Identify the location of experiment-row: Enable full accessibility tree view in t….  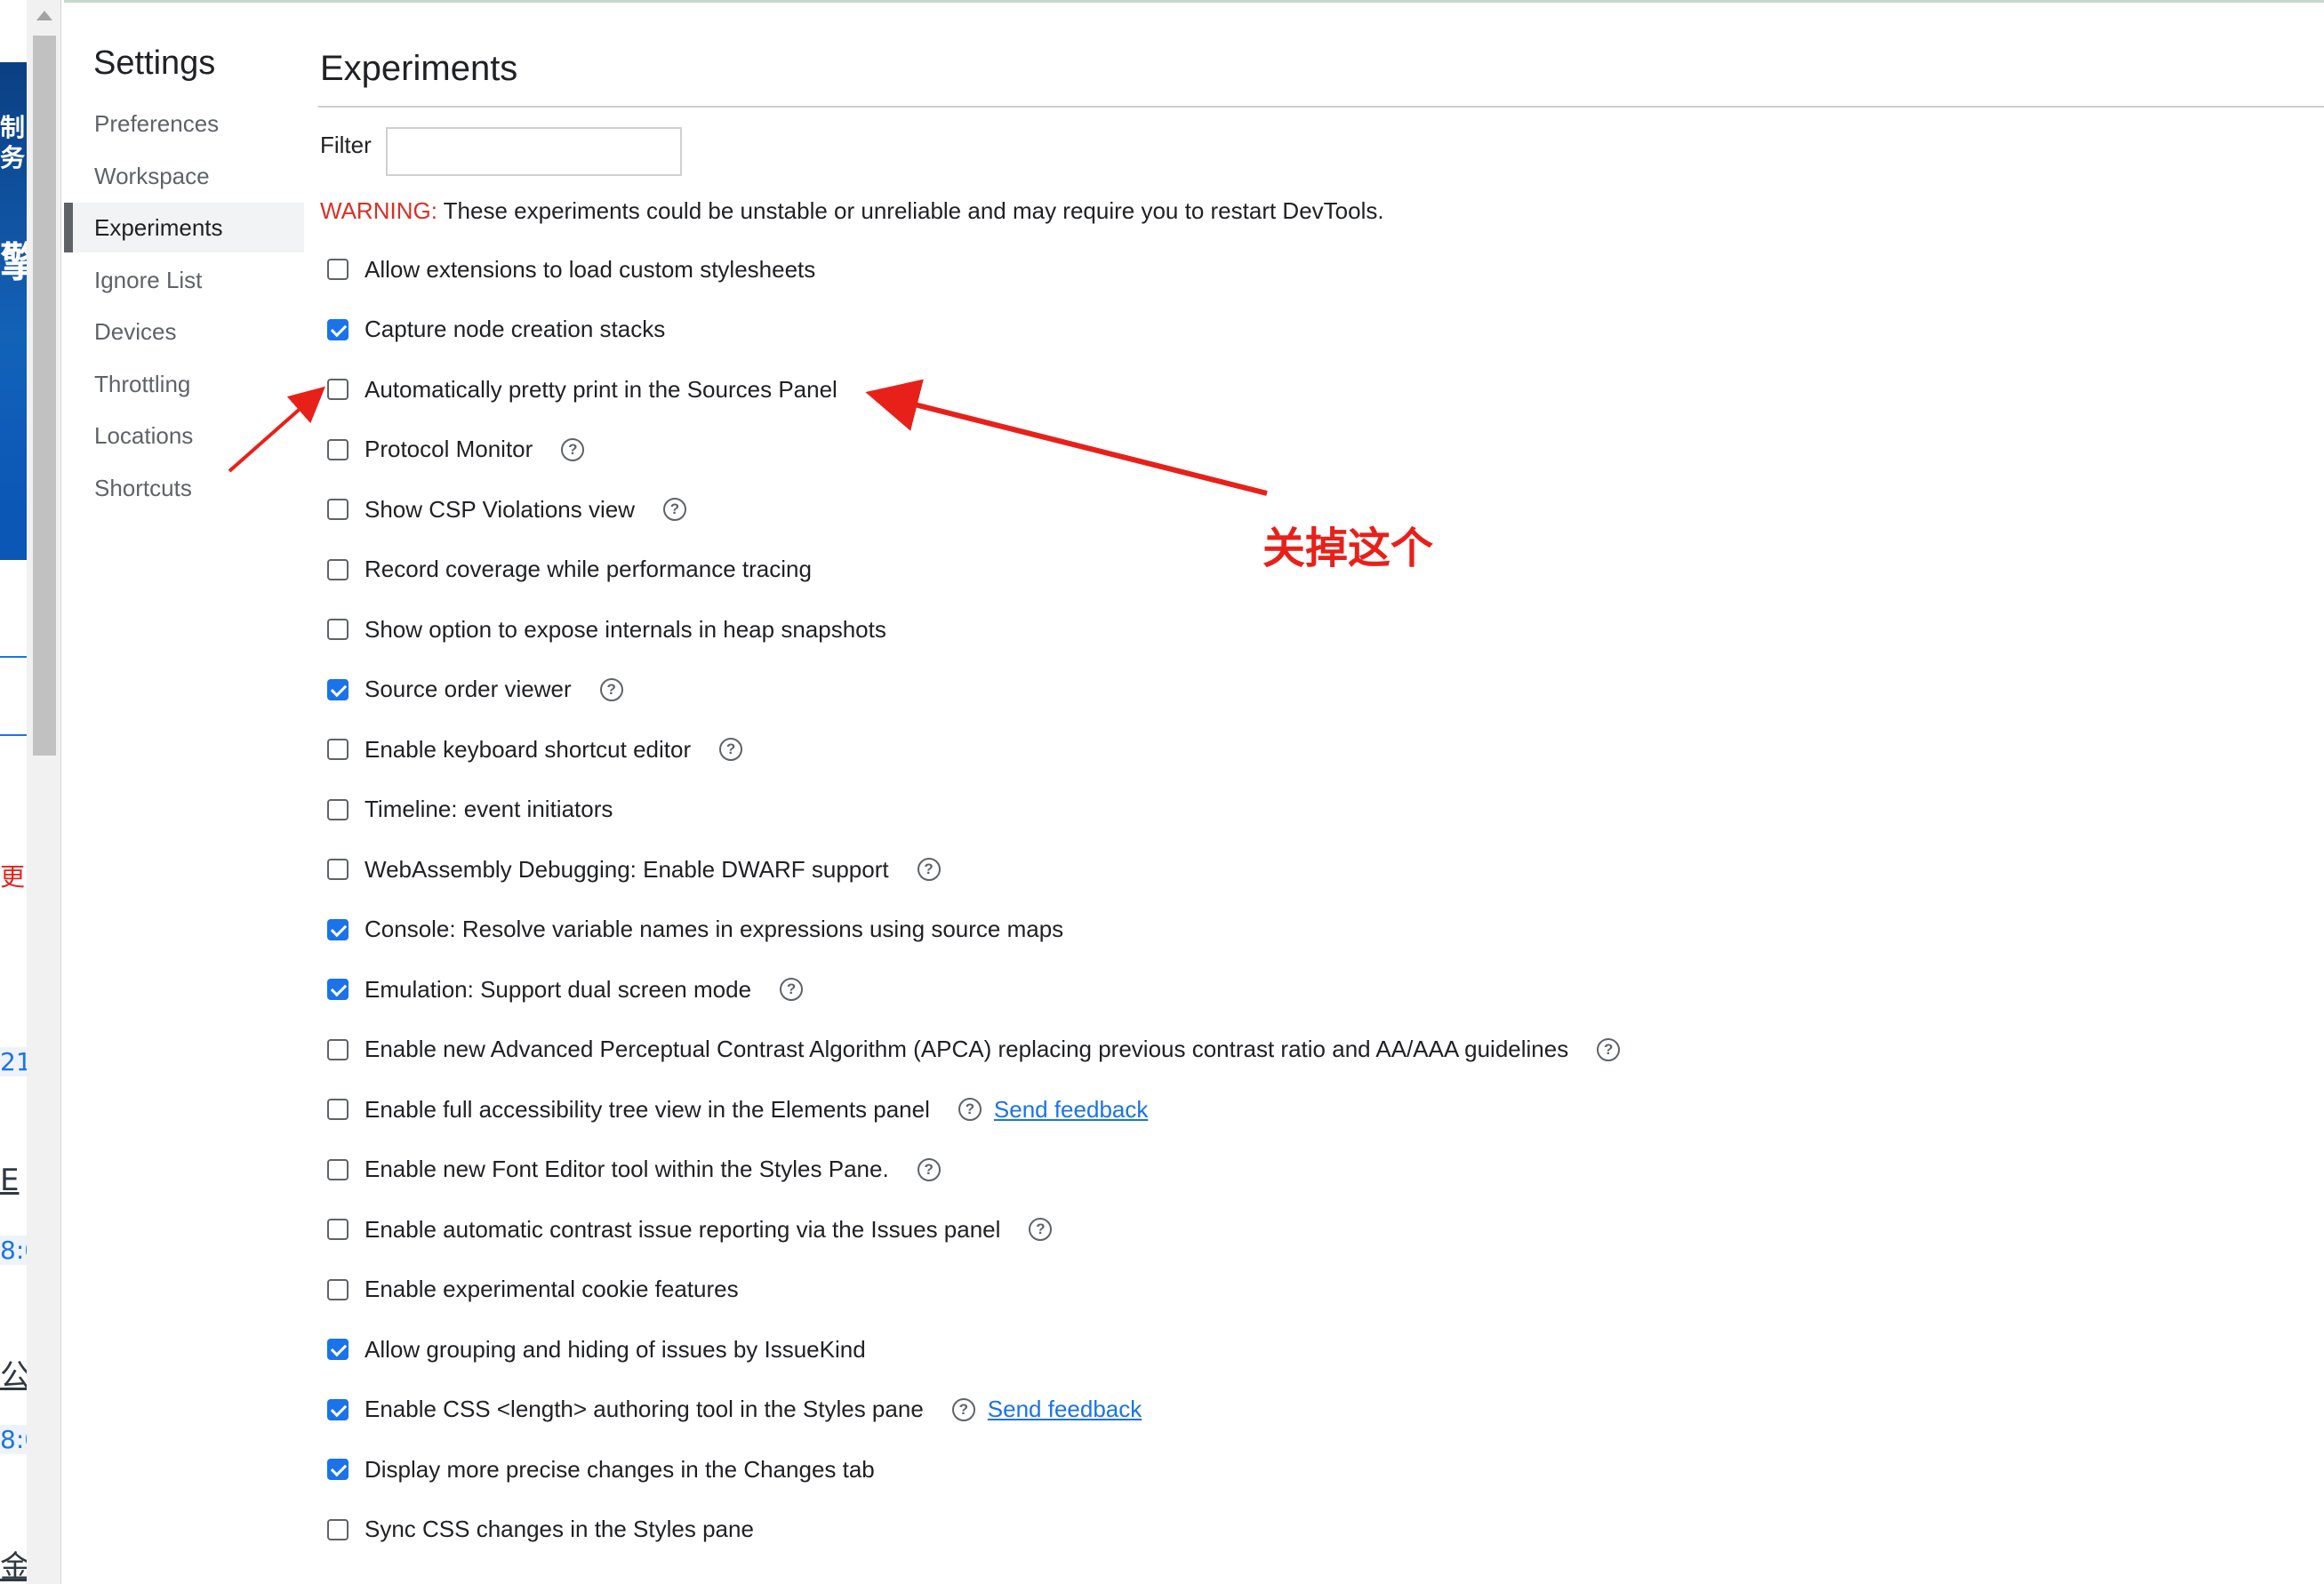
(737, 1109).